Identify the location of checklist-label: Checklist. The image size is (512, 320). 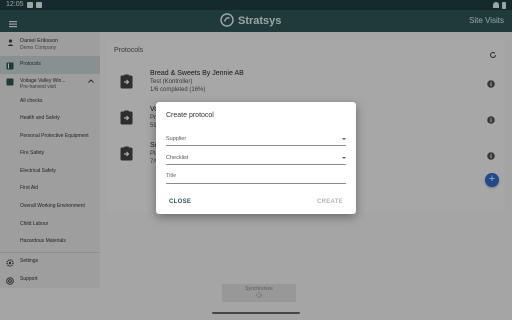
(177, 158).